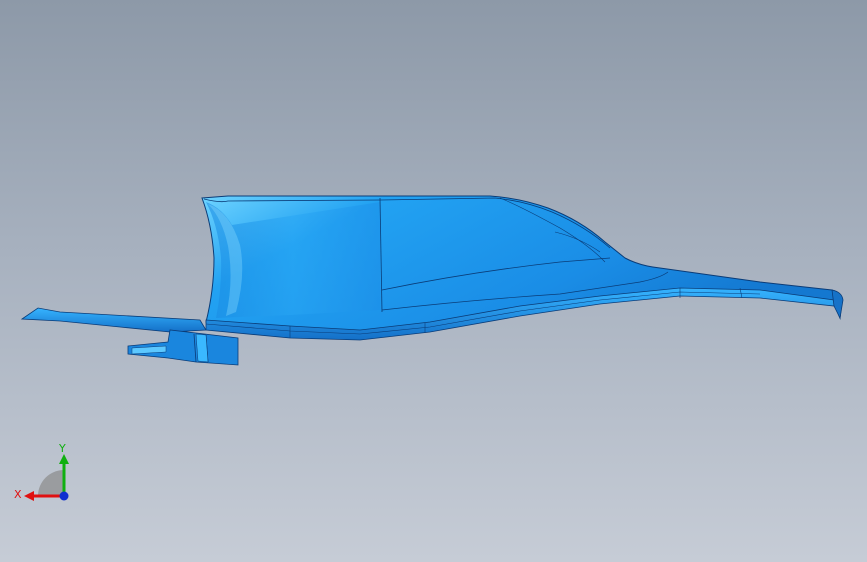  Describe the element at coordinates (64, 496) in the screenshot. I see `z-axis-dot` at that location.